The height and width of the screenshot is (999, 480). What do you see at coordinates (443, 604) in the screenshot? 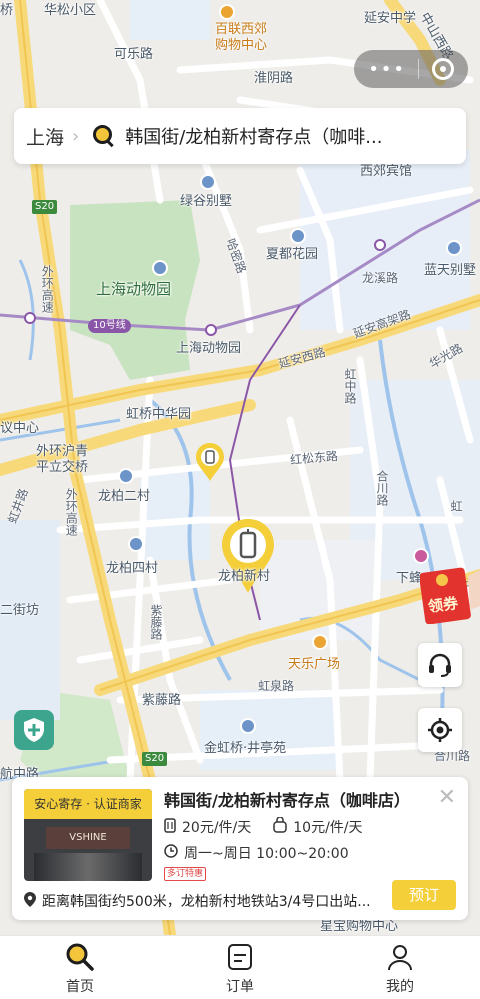
I see `coupon-label: 领券` at bounding box center [443, 604].